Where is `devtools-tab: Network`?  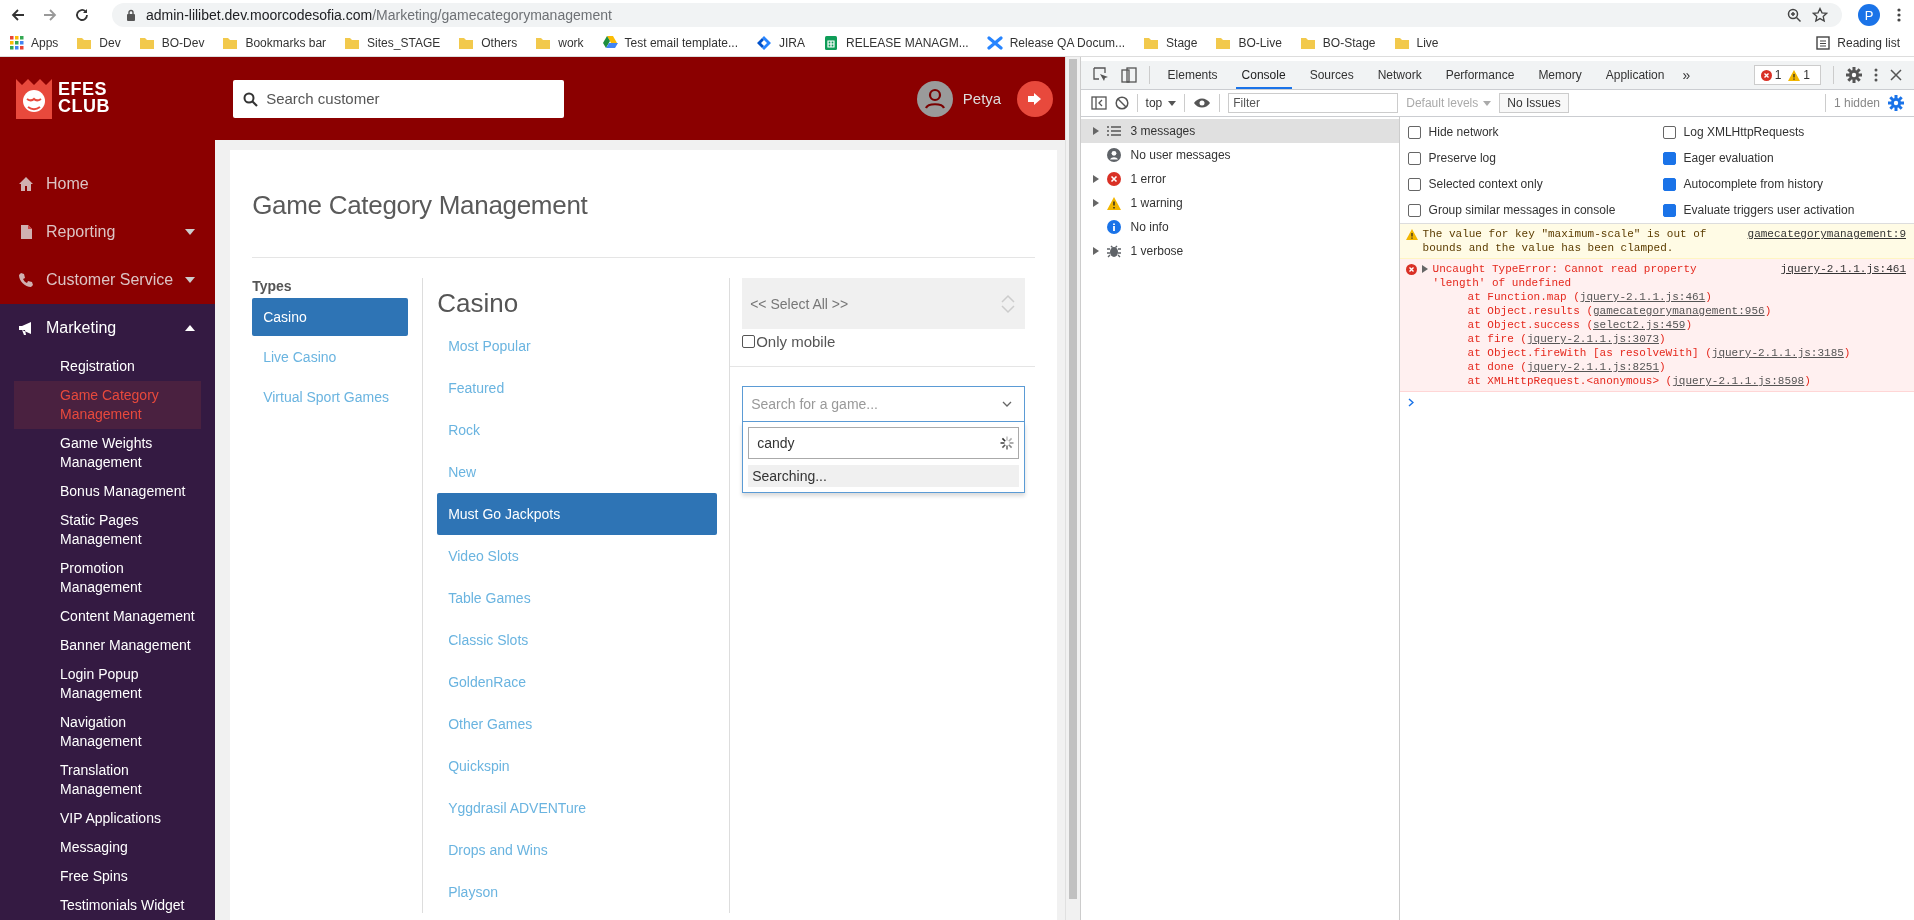
devtools-tab: Network is located at coordinates (1399, 75).